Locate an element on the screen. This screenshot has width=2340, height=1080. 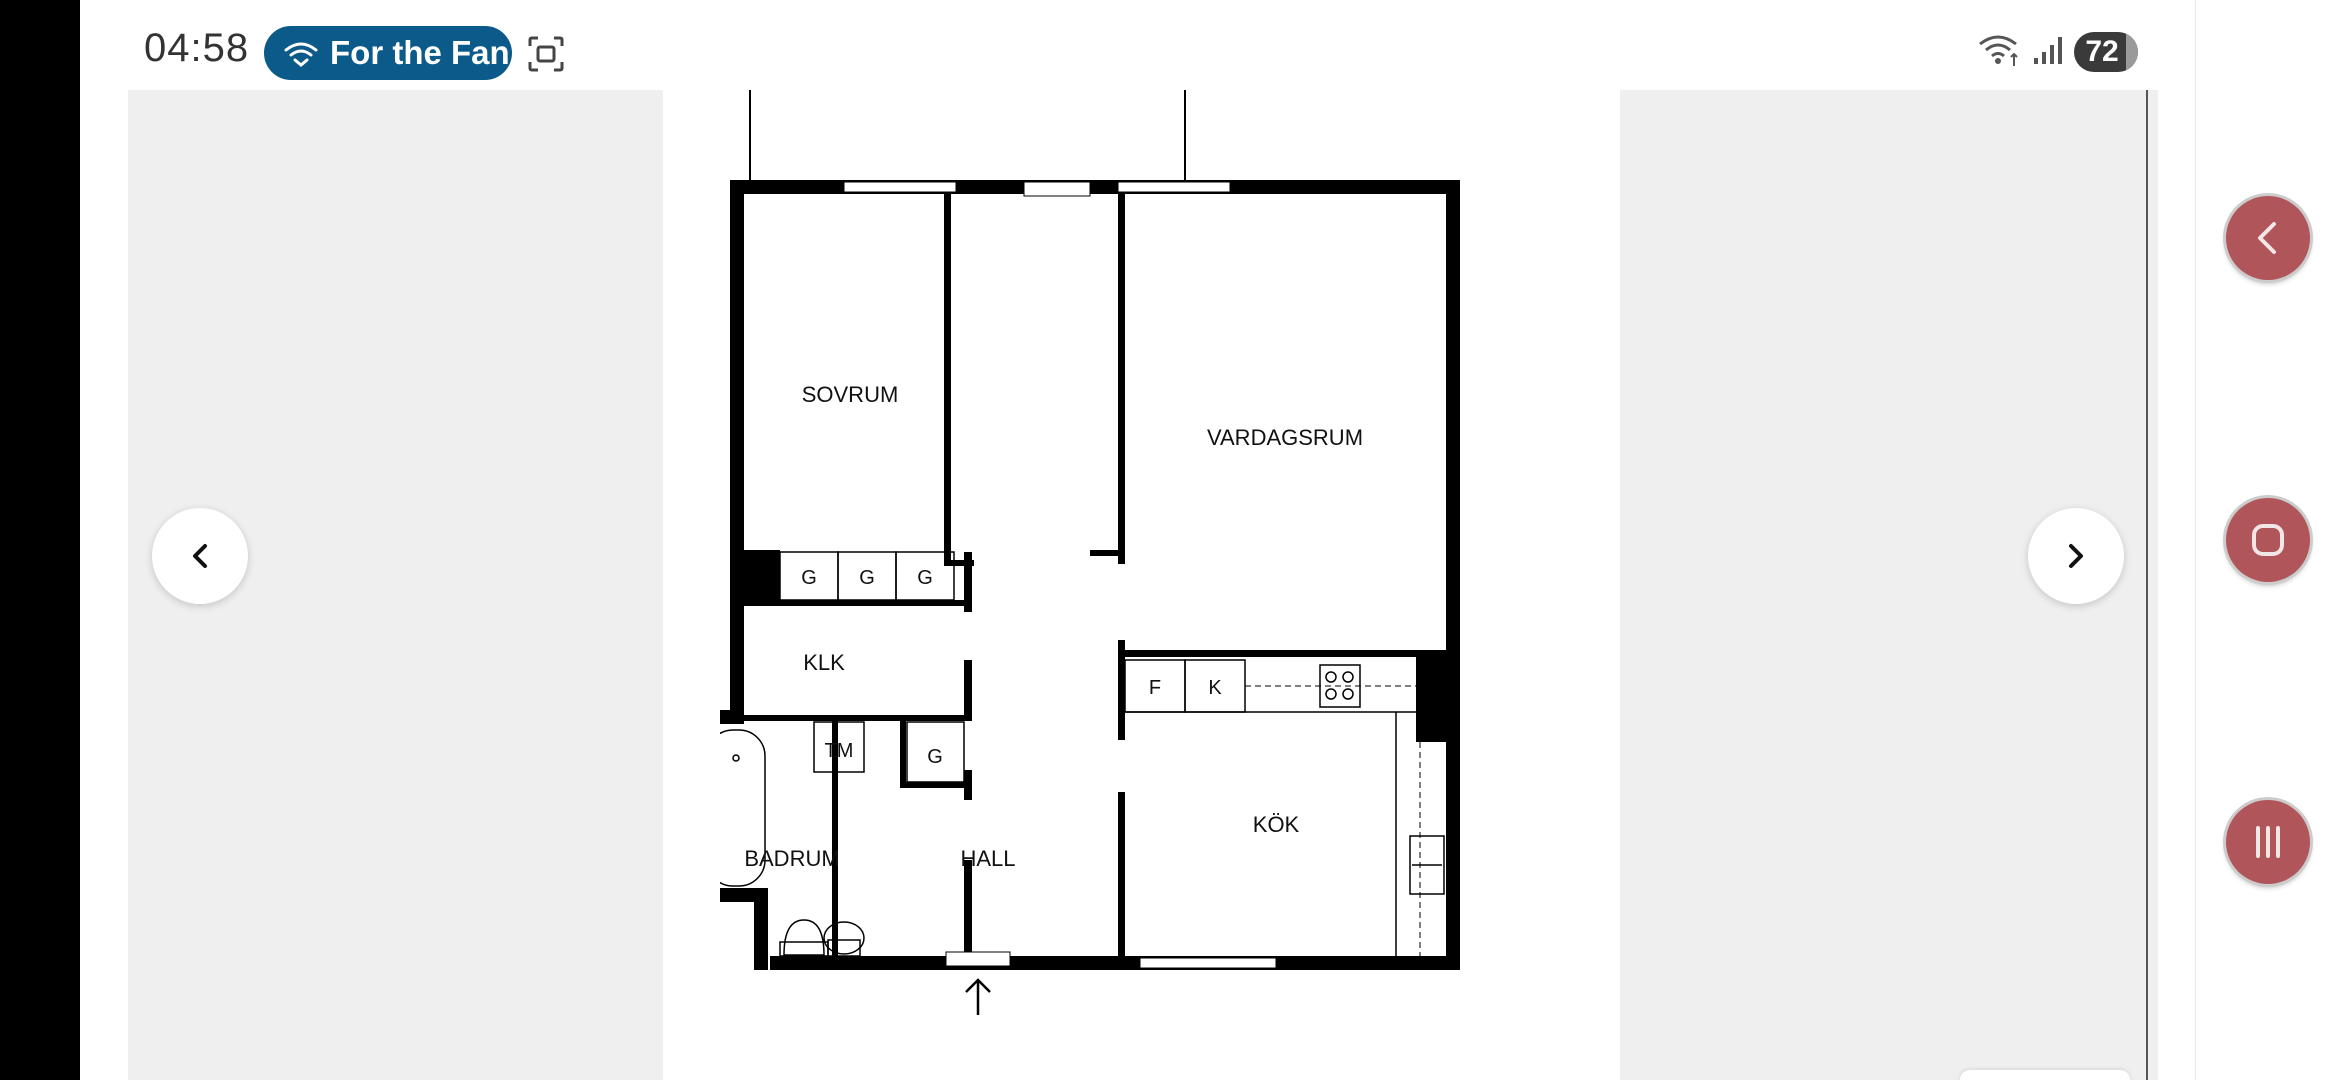
prev-image-button is located at coordinates (200, 556).